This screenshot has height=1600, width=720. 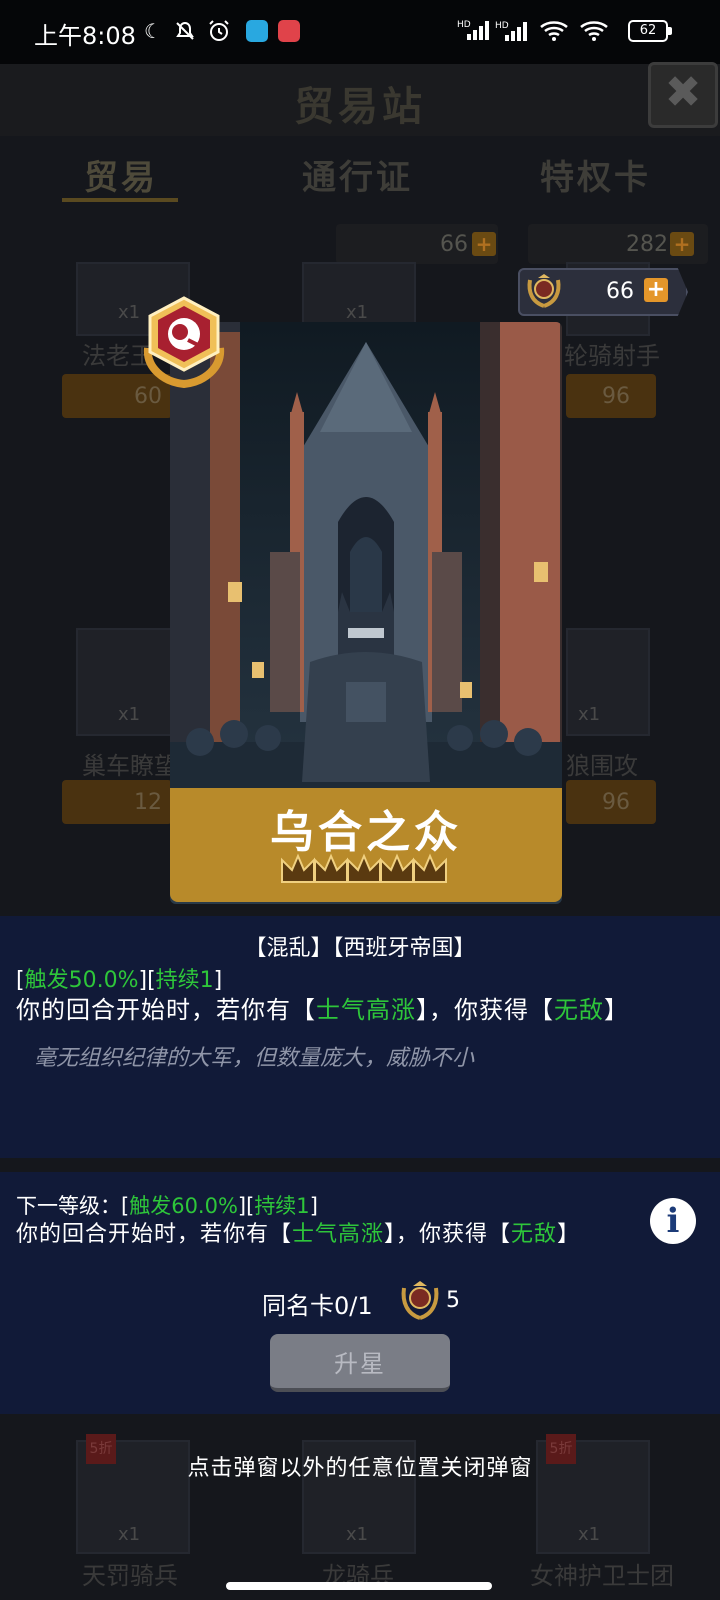 What do you see at coordinates (317, 1306) in the screenshot?
I see `duplicate-card-count: 同名卡0/1` at bounding box center [317, 1306].